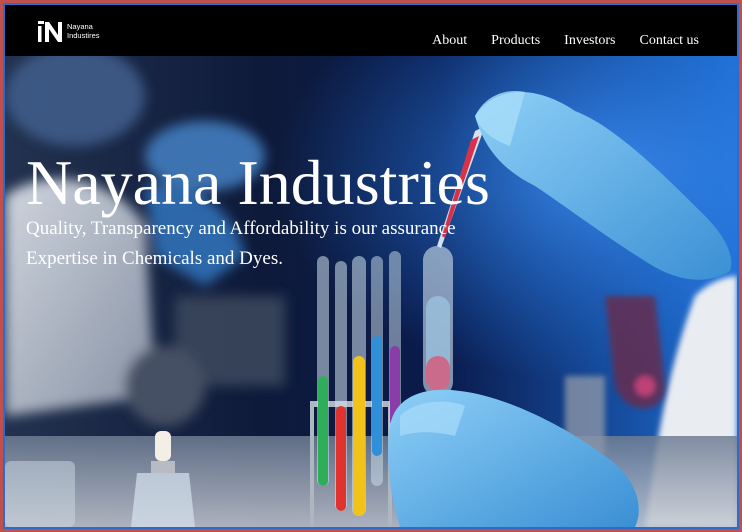 The image size is (742, 532). I want to click on brand-line-1: Nayana, so click(80, 26).